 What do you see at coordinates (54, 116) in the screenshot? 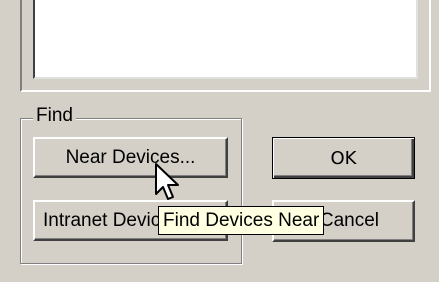
I see `find-group-label: Find` at bounding box center [54, 116].